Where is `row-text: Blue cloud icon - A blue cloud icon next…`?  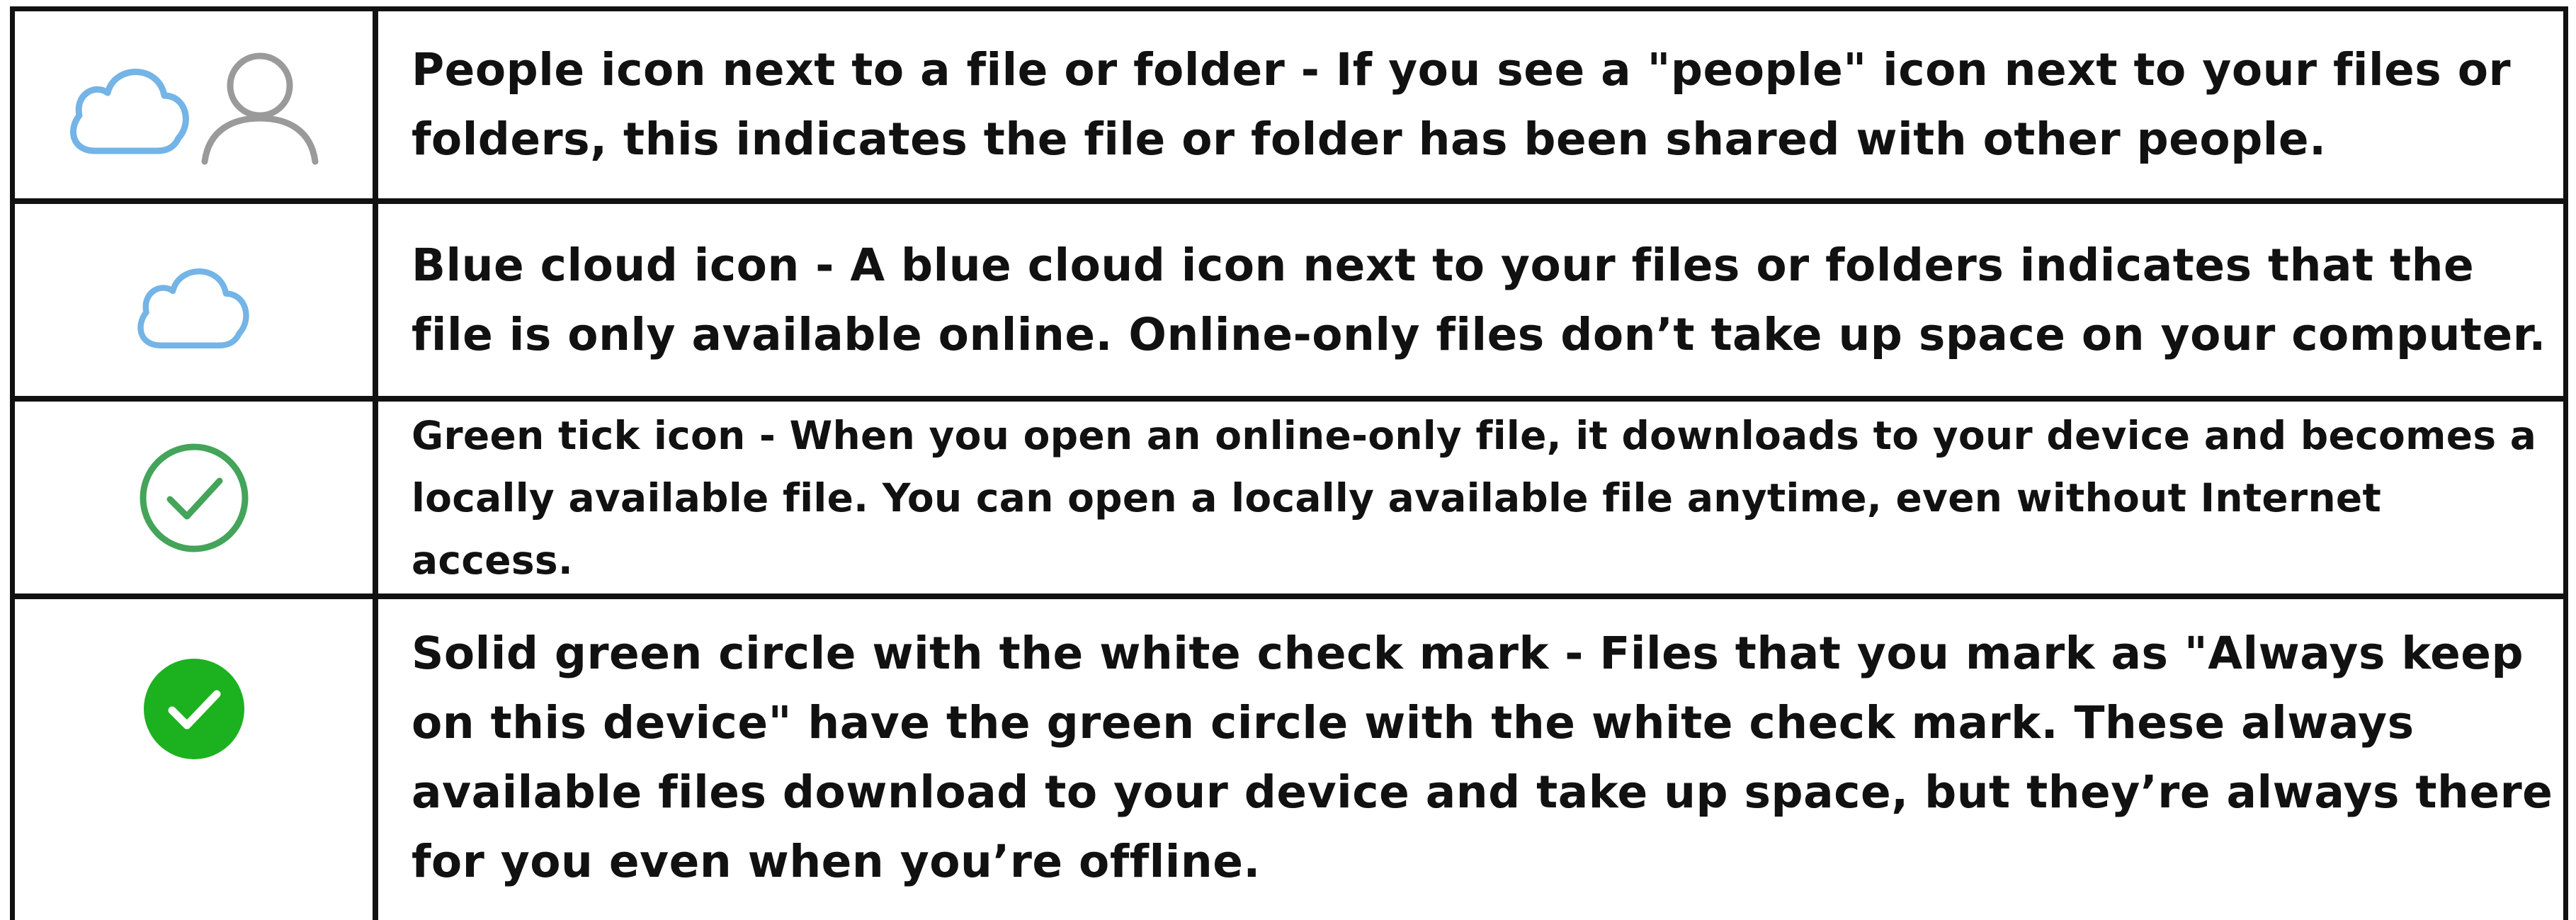
row-text: Blue cloud icon - A blue cloud icon next… is located at coordinates (1479, 299).